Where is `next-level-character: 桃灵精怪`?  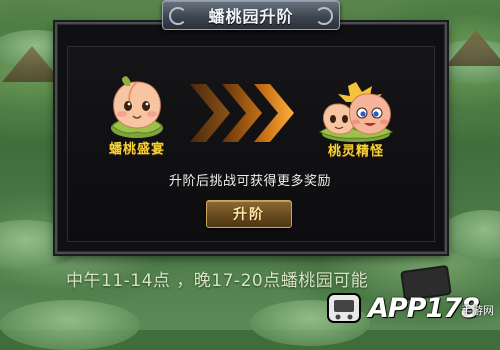 next-level-character: 桃灵精怪 is located at coordinates (356, 119).